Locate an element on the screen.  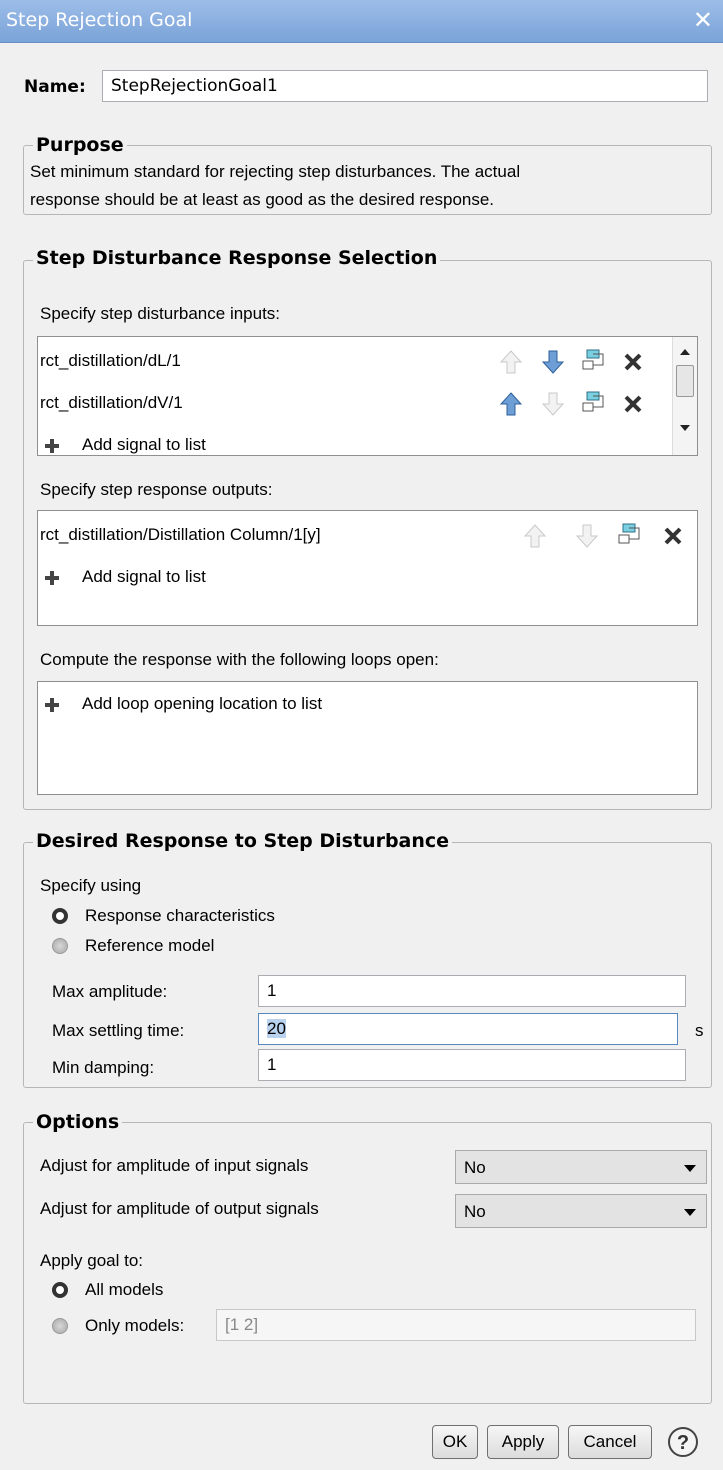
title-bar: Step Rejection Goal ✕ is located at coordinates (361, 21).